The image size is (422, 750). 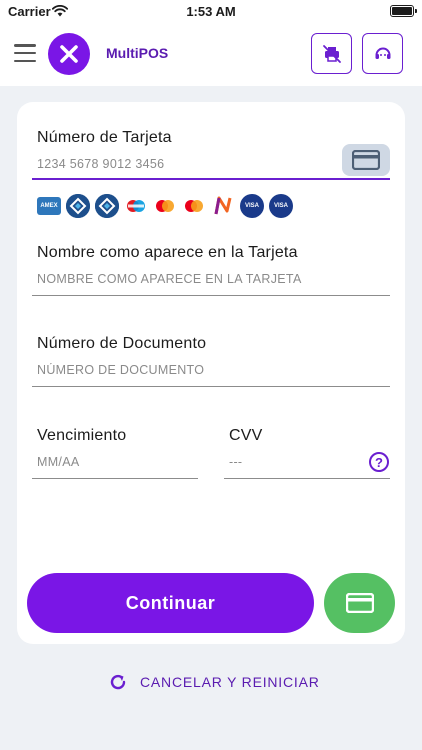 What do you see at coordinates (78, 206) in the screenshot?
I see `cabal-logo` at bounding box center [78, 206].